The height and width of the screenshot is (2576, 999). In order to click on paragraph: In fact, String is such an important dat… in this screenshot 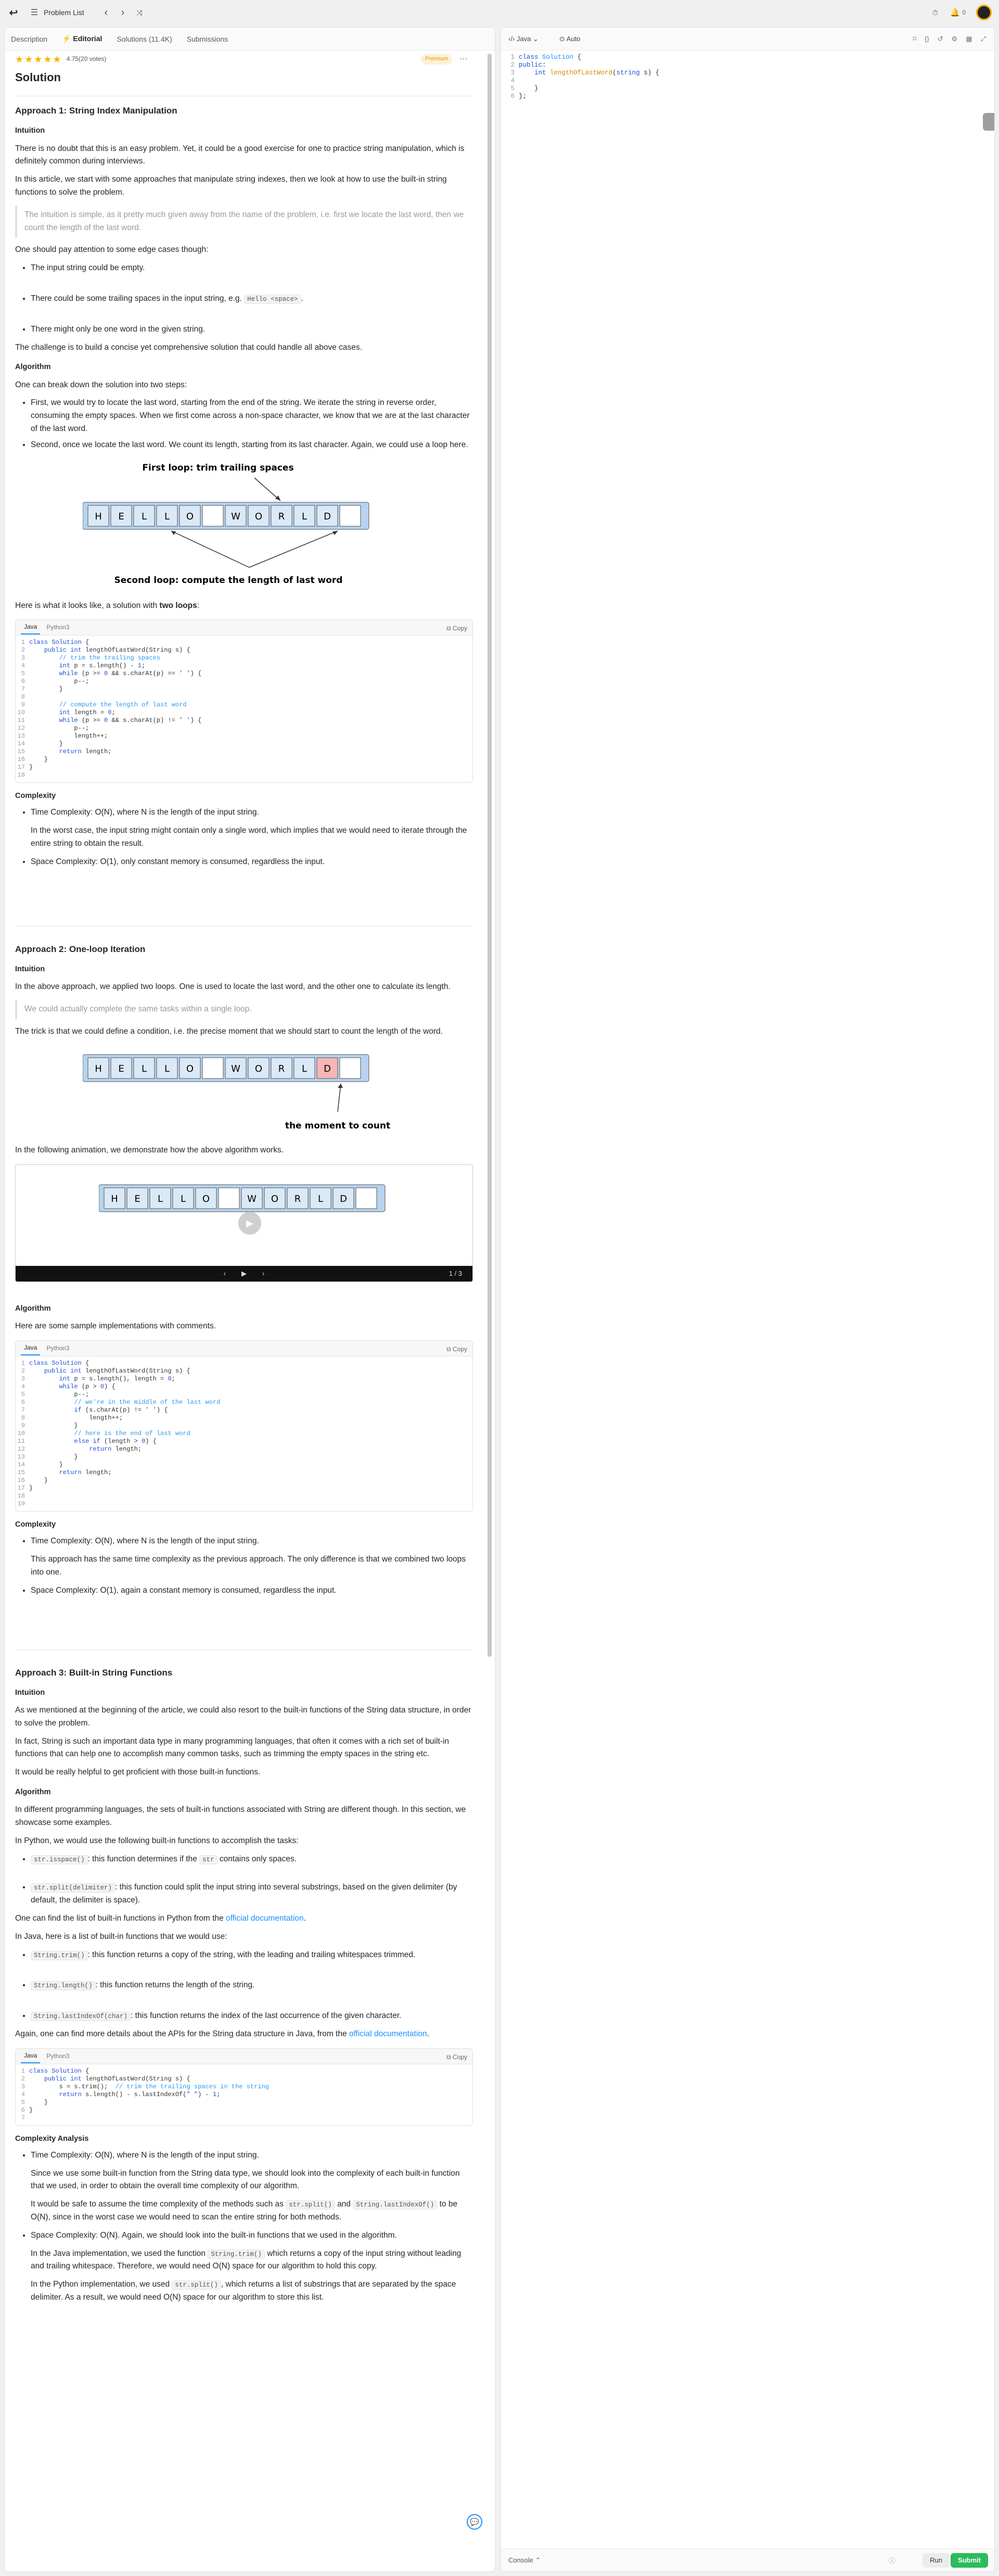, I will do `click(232, 1747)`.